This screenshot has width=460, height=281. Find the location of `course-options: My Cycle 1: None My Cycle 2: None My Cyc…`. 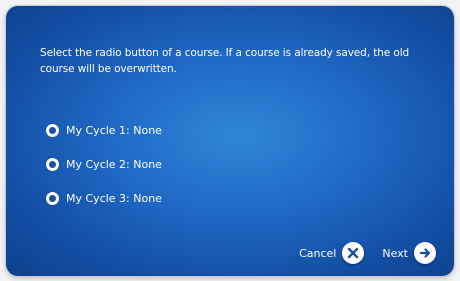

course-options: My Cycle 1: None My Cycle 2: None My Cyc… is located at coordinates (104, 164).